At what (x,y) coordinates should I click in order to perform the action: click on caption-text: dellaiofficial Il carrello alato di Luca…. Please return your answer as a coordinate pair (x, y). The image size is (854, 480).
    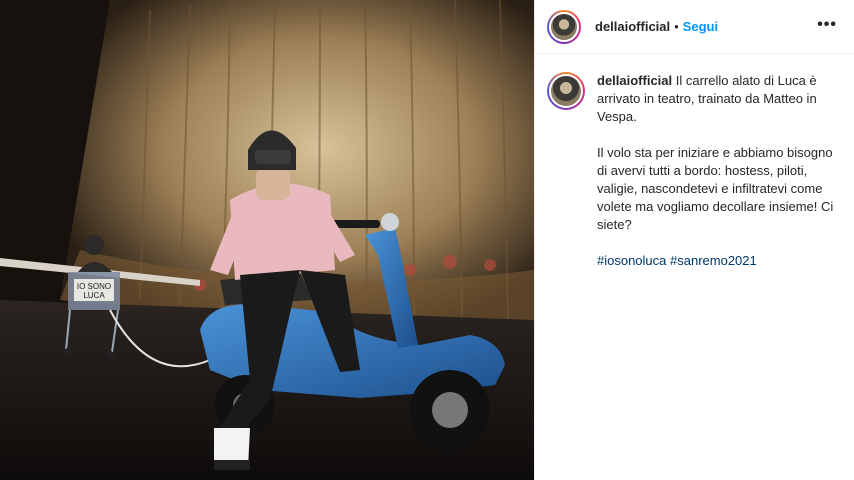
    Looking at the image, I should click on (717, 180).